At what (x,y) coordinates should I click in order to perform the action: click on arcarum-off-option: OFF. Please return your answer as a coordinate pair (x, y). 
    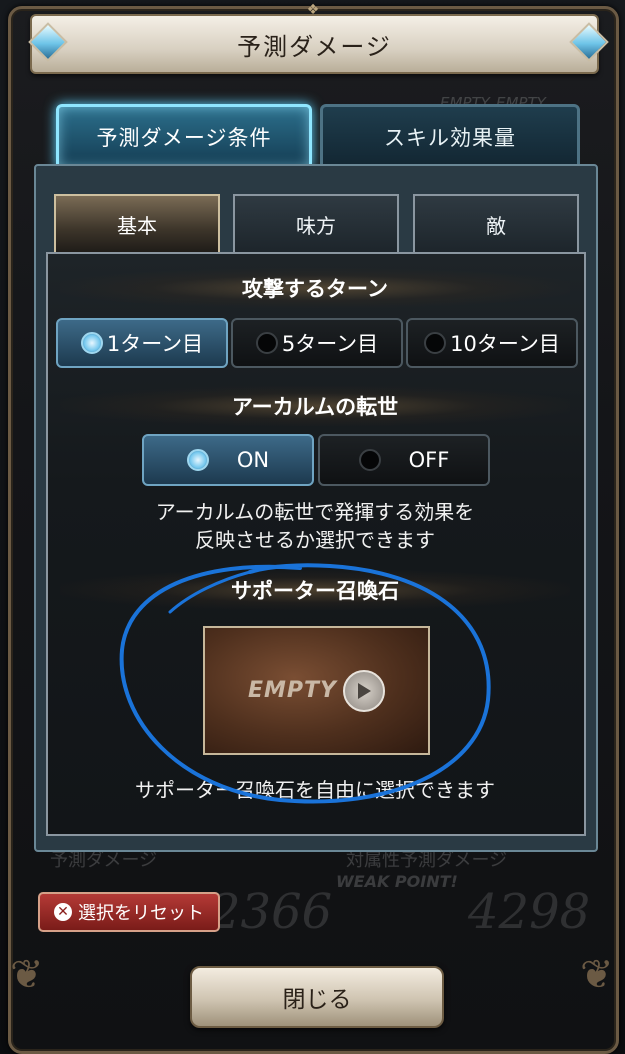
    Looking at the image, I should click on (404, 460).